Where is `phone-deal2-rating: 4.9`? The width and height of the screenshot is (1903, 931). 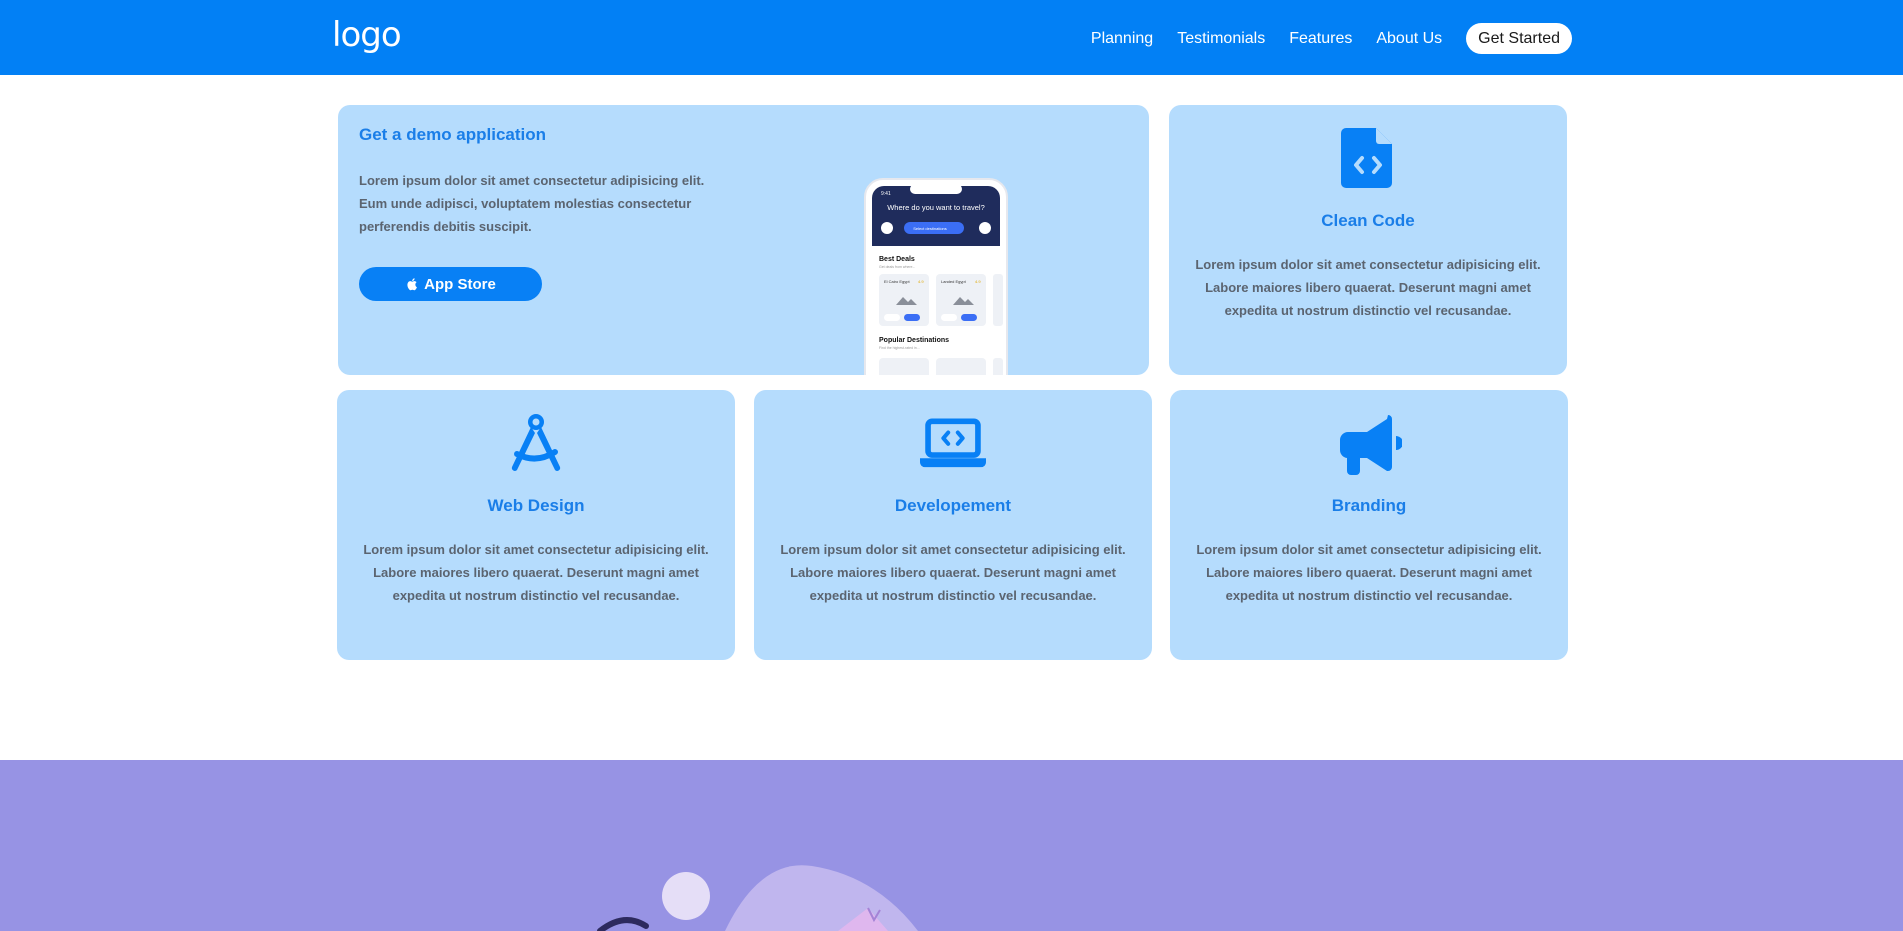 phone-deal2-rating: 4.9 is located at coordinates (978, 281).